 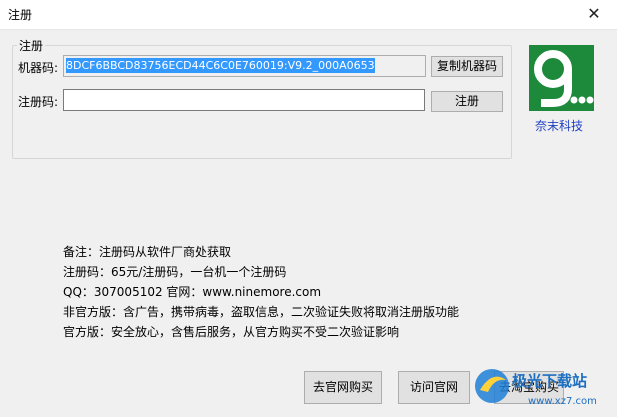 I want to click on copy-machine-code-button: 复制机器码, so click(x=467, y=66).